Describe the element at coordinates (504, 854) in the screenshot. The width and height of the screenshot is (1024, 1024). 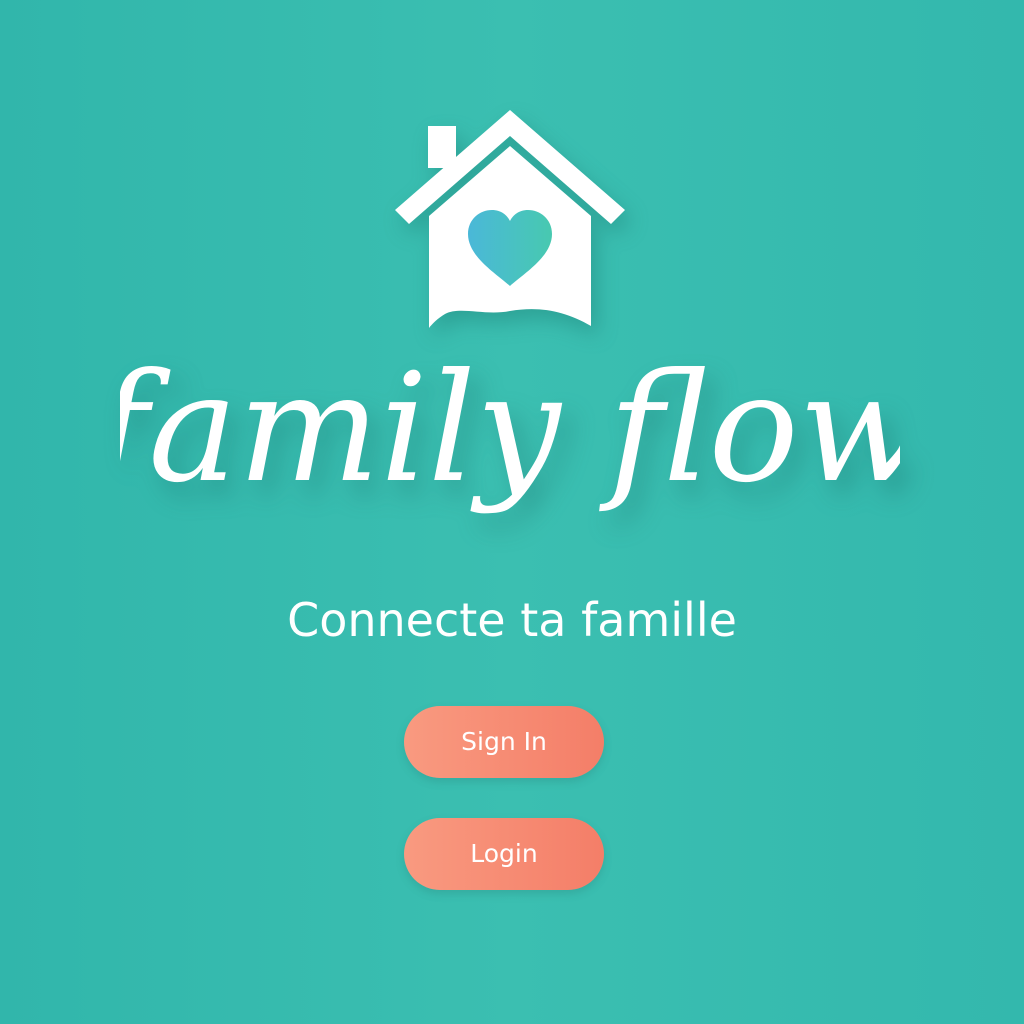
I see `login-button: Login` at that location.